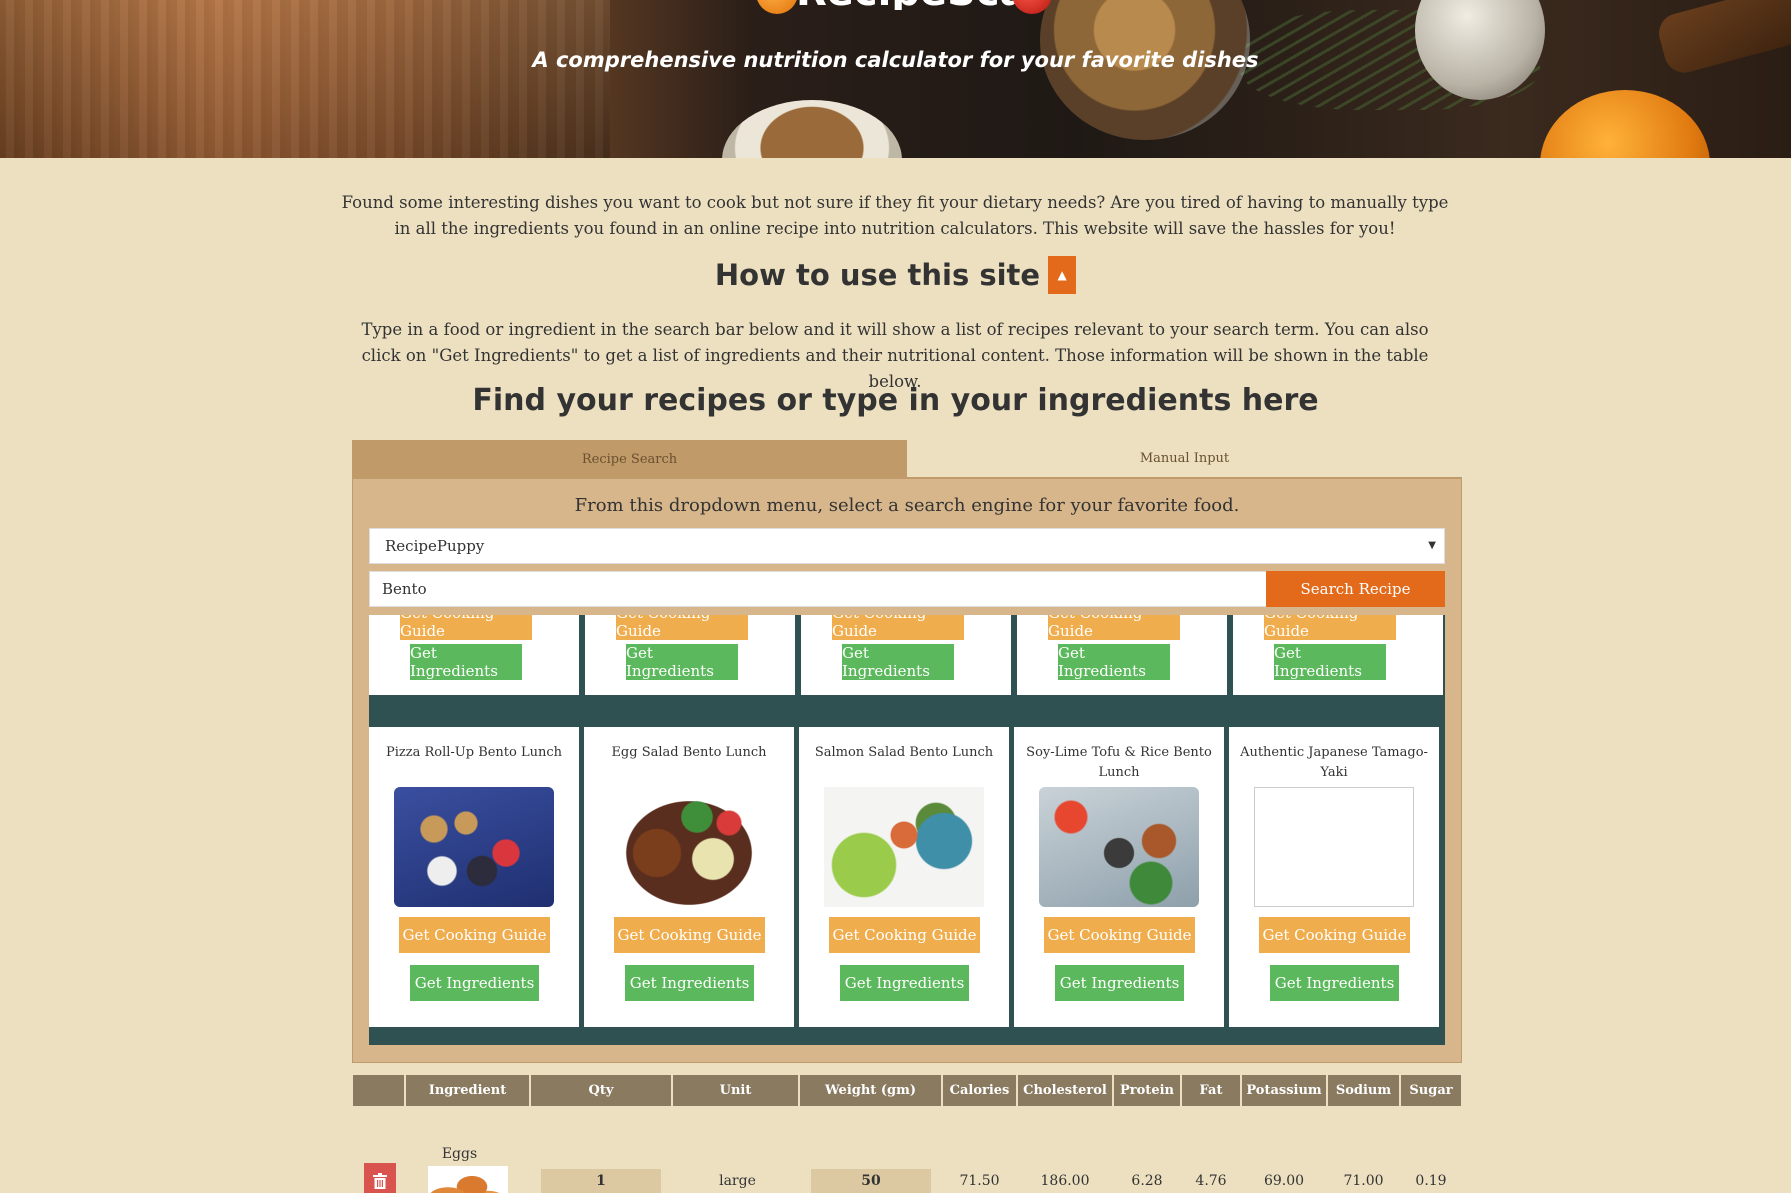 The width and height of the screenshot is (1791, 1193). I want to click on unit-value: large, so click(737, 1181).